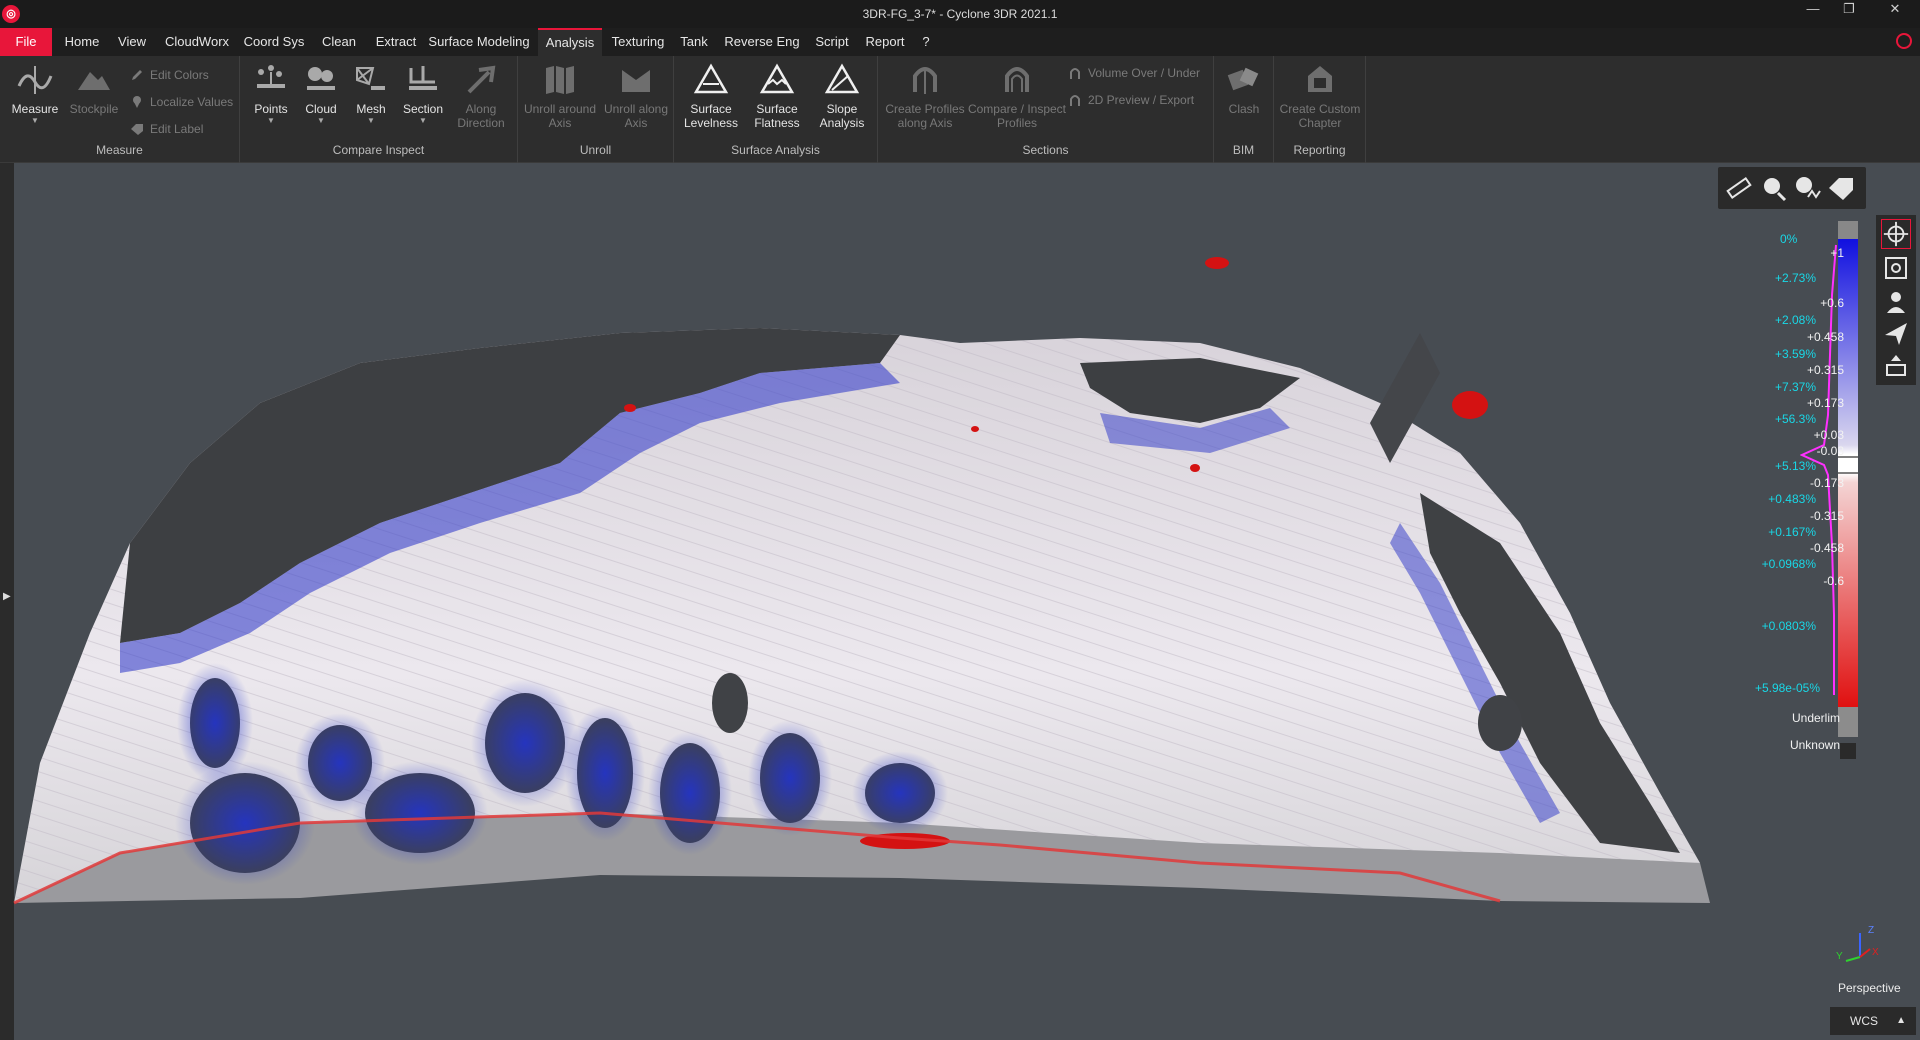 Image resolution: width=1920 pixels, height=1040 pixels. I want to click on scale-underlimit-swatch, so click(1848, 722).